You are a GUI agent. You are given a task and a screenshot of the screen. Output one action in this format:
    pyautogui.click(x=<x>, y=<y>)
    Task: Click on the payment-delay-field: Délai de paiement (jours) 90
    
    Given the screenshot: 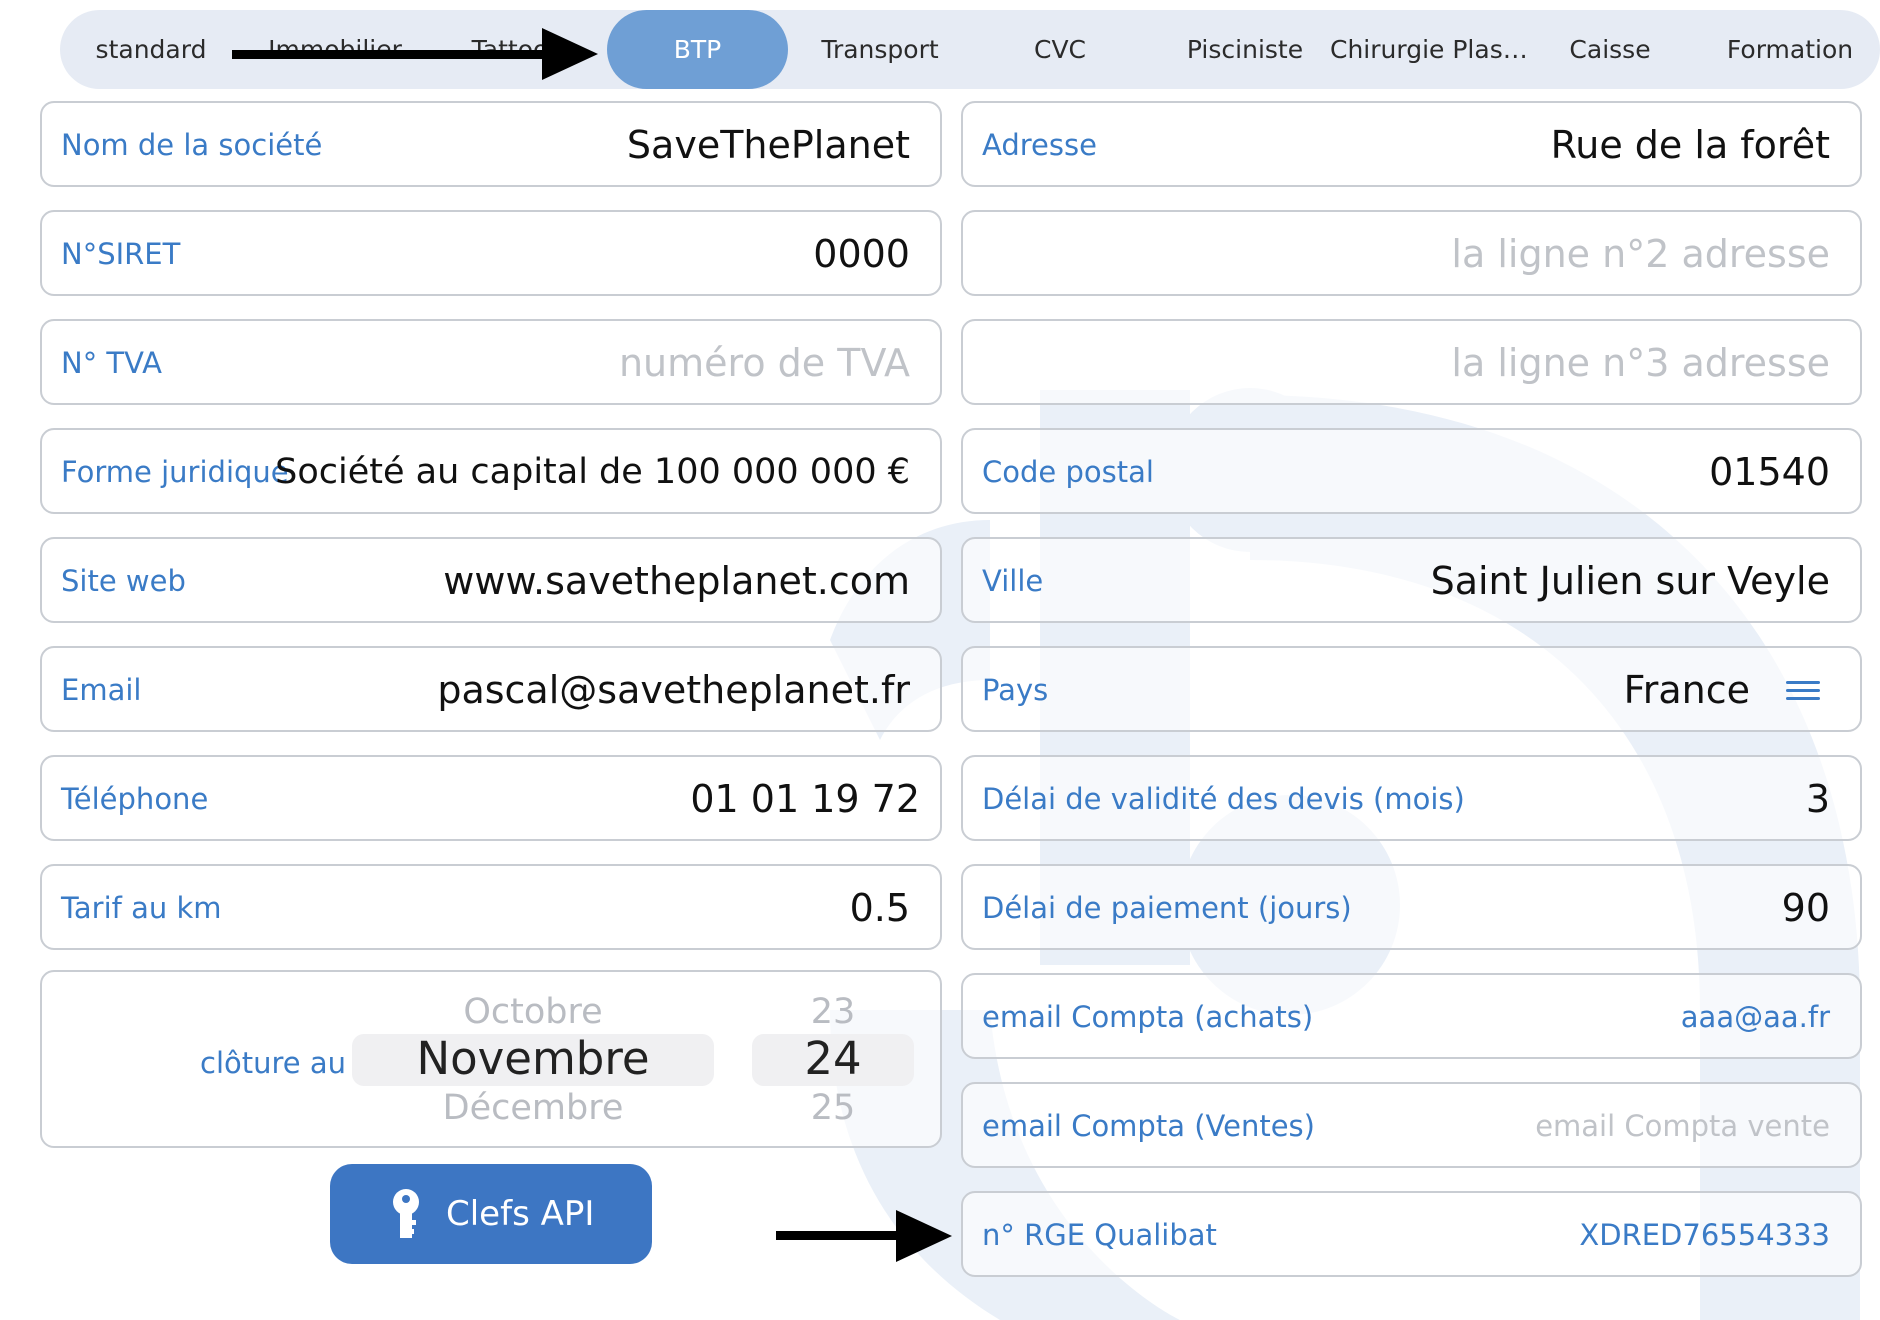 What is the action you would take?
    pyautogui.click(x=1411, y=907)
    